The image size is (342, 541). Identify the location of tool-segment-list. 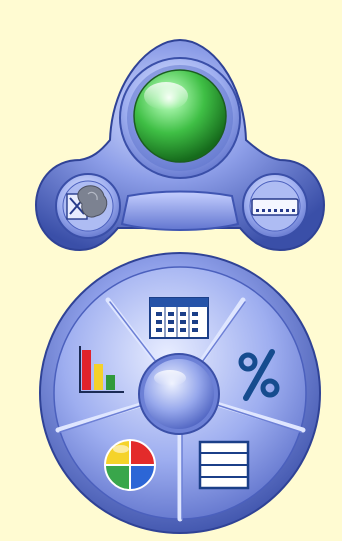
(224, 465).